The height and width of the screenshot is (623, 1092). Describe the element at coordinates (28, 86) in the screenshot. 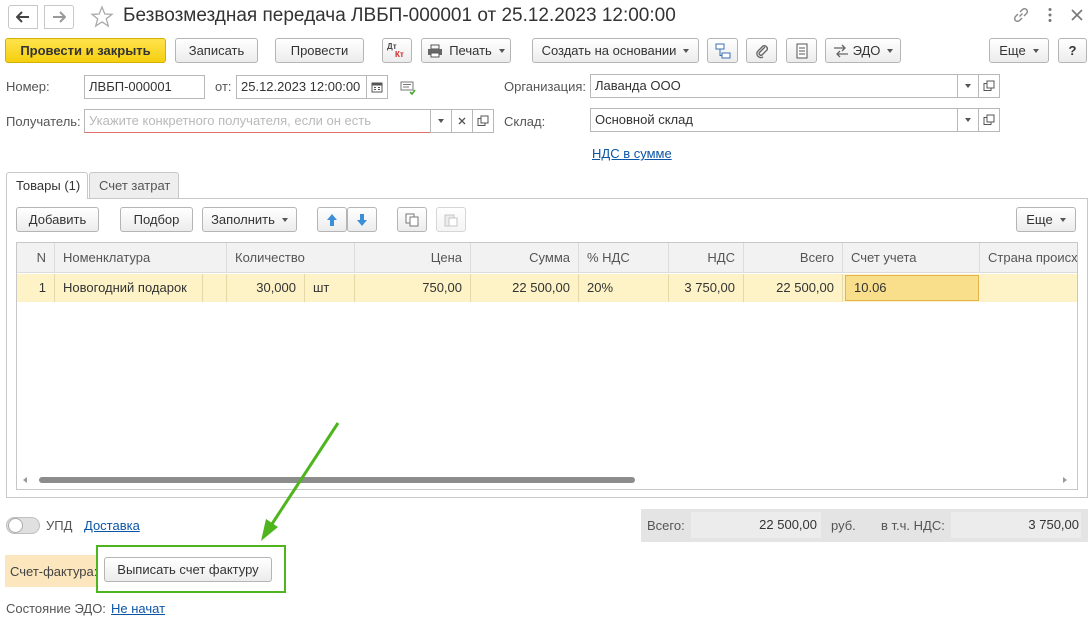

I see `number-label: Номер:` at that location.